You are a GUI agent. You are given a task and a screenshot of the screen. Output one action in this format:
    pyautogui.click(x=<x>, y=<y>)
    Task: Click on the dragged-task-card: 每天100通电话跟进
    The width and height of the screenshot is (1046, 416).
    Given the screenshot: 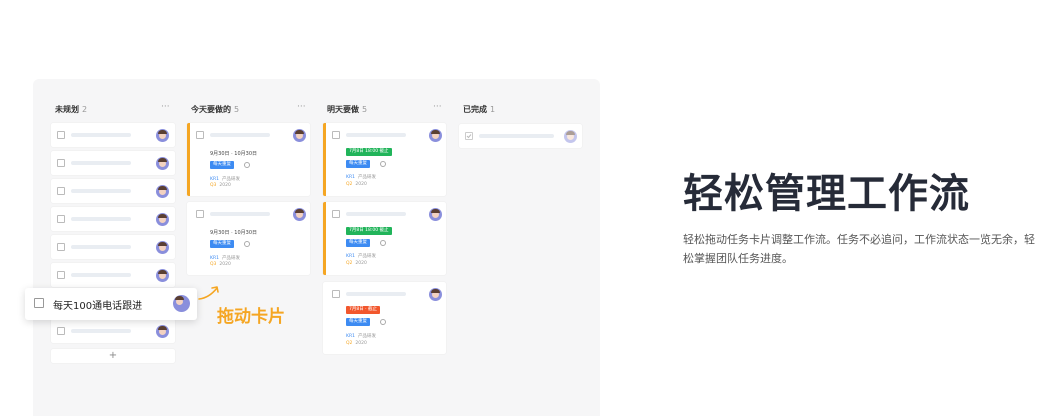 What is the action you would take?
    pyautogui.click(x=111, y=304)
    